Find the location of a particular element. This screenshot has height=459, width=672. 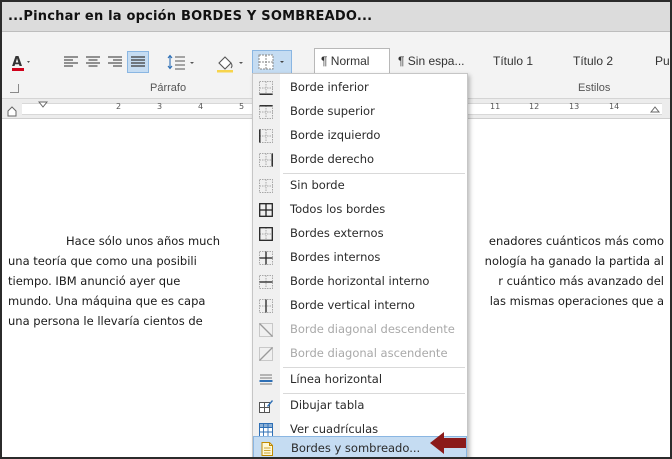

border-top-icon is located at coordinates (266, 112).